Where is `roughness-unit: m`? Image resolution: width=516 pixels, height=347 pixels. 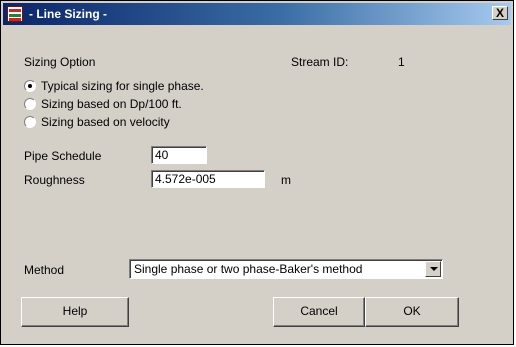 roughness-unit: m is located at coordinates (286, 180).